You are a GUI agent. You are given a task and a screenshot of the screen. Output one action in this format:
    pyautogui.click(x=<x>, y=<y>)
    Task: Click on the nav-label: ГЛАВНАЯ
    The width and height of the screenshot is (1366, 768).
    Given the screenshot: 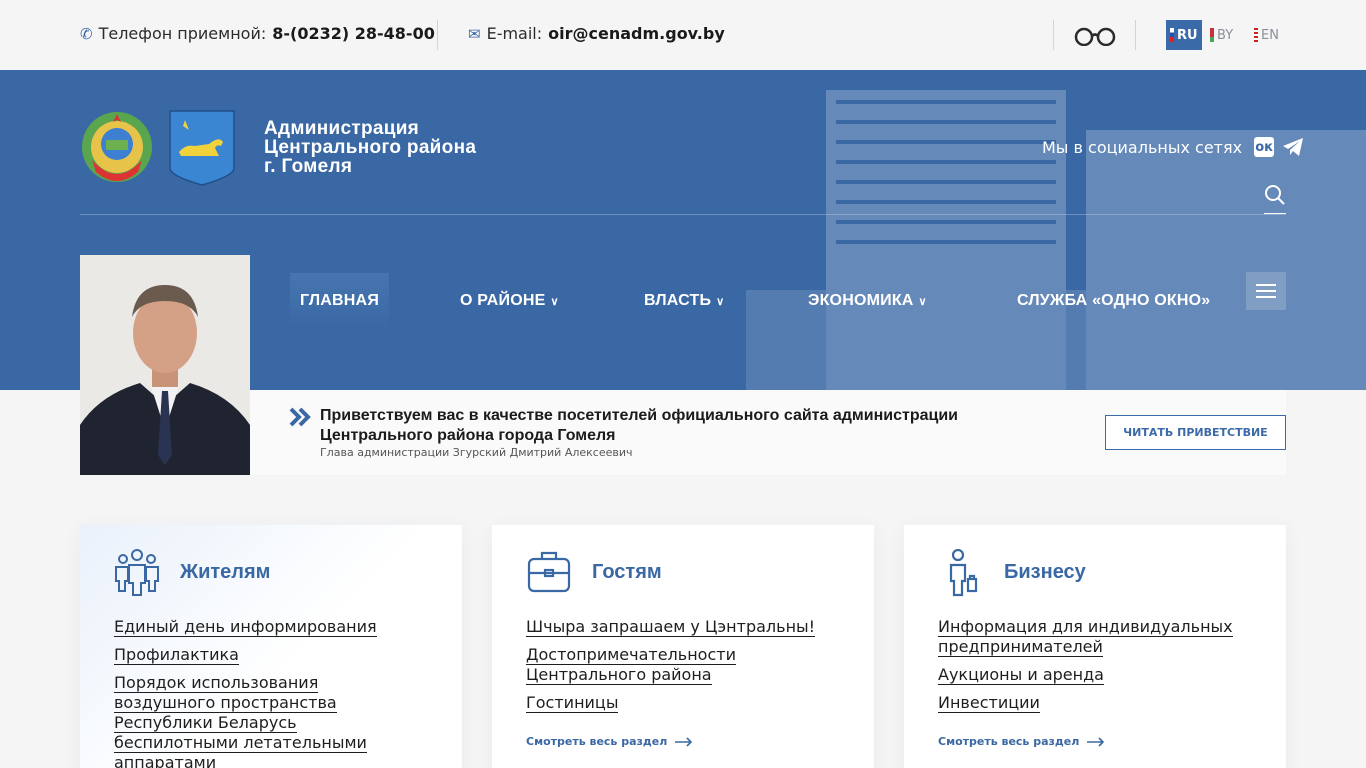 What is the action you would take?
    pyautogui.click(x=340, y=300)
    